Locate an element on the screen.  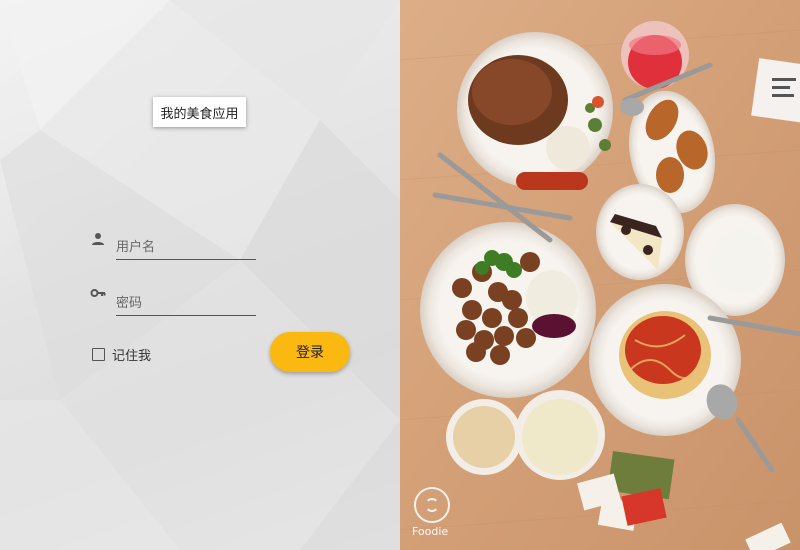
username-field is located at coordinates (173, 245).